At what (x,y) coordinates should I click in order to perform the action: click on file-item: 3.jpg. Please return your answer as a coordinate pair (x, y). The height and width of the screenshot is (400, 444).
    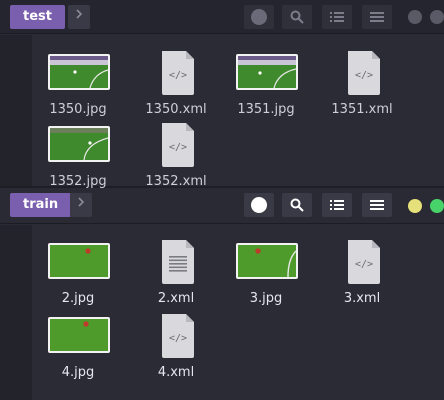
    Looking at the image, I should click on (266, 278).